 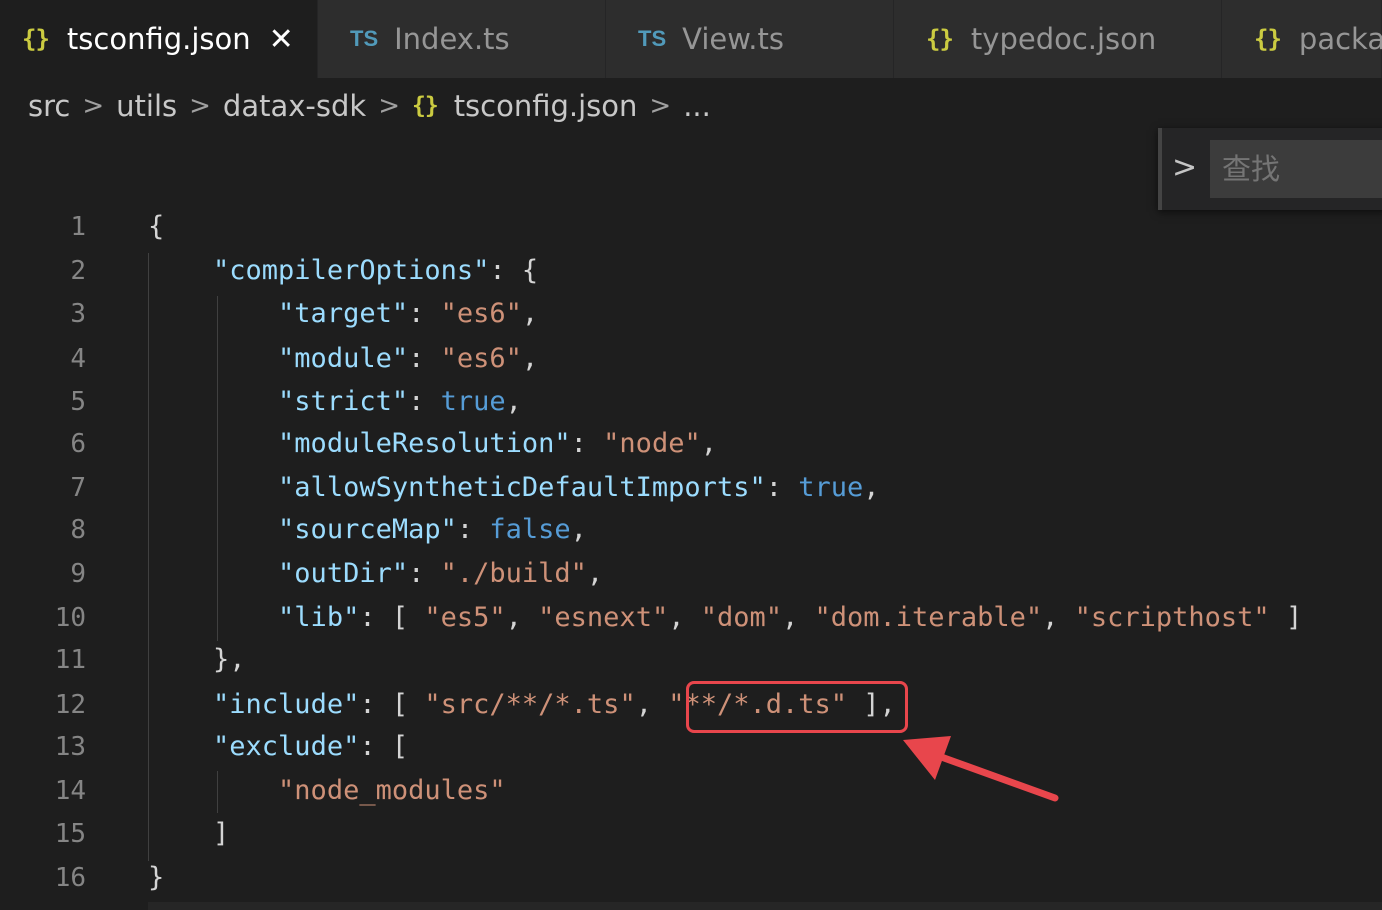 I want to click on code-text: "strict": true,, so click(x=400, y=401).